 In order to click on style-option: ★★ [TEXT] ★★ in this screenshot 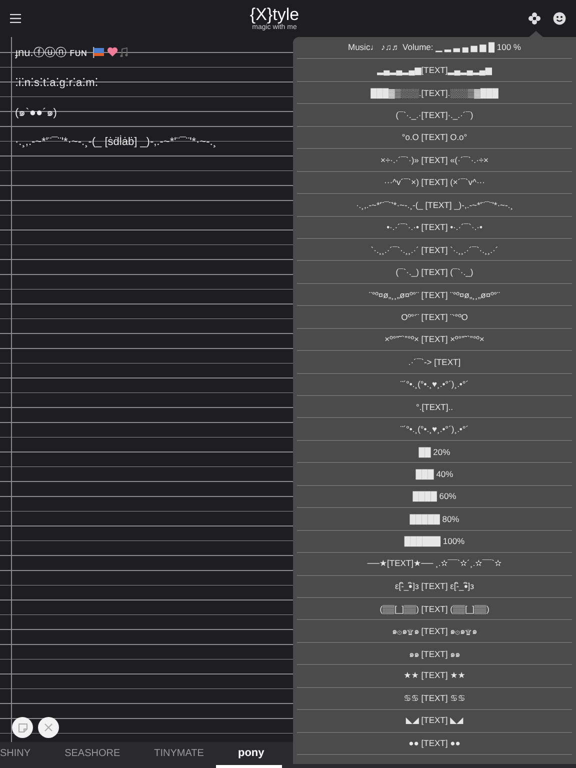, I will do `click(434, 676)`.